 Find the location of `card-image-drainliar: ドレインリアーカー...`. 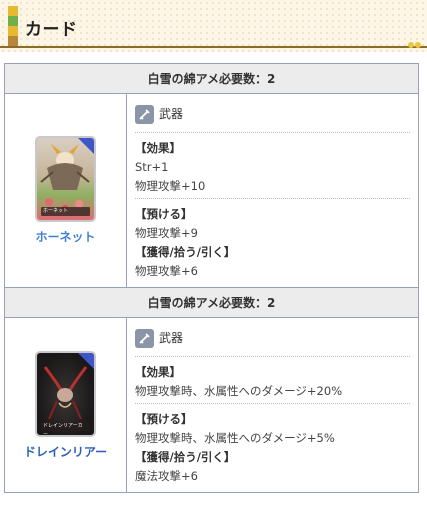

card-image-drainliar: ドレインリアーカー... is located at coordinates (65, 393).